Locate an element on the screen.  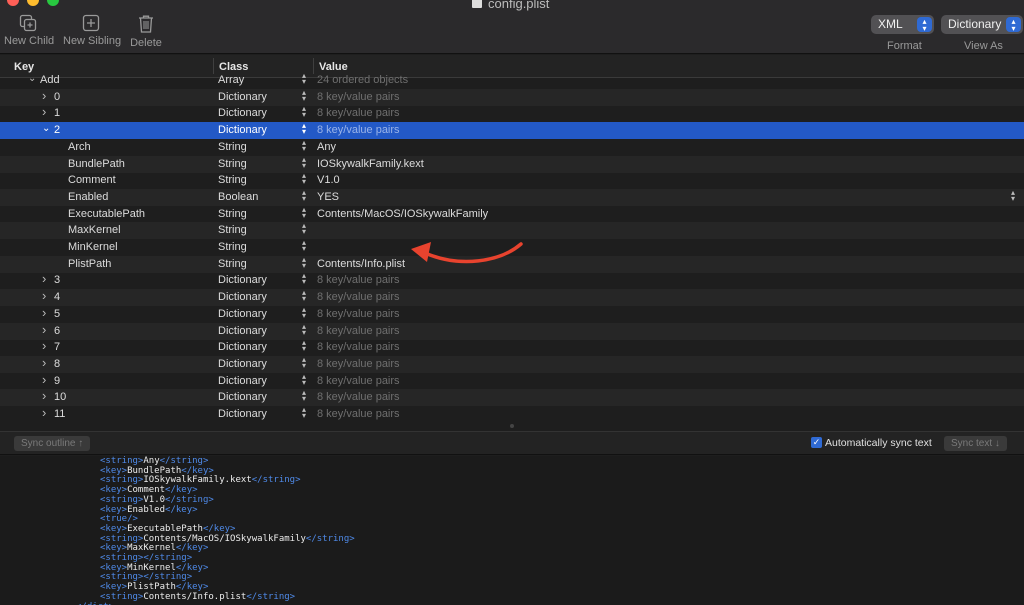
outline-row: › 1 Dictionary ▴ ▾ 8 key/value pairs is located at coordinates (512, 113).